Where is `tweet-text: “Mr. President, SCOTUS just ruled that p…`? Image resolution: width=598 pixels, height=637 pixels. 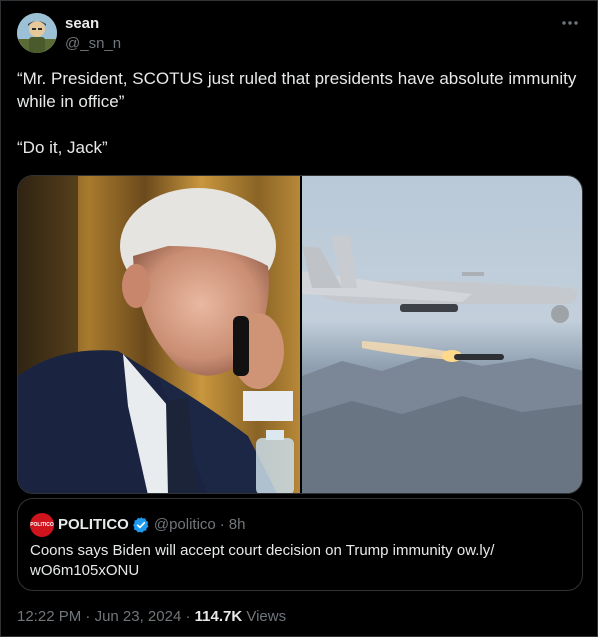 tweet-text: “Mr. President, SCOTUS just ruled that p… is located at coordinates (297, 113).